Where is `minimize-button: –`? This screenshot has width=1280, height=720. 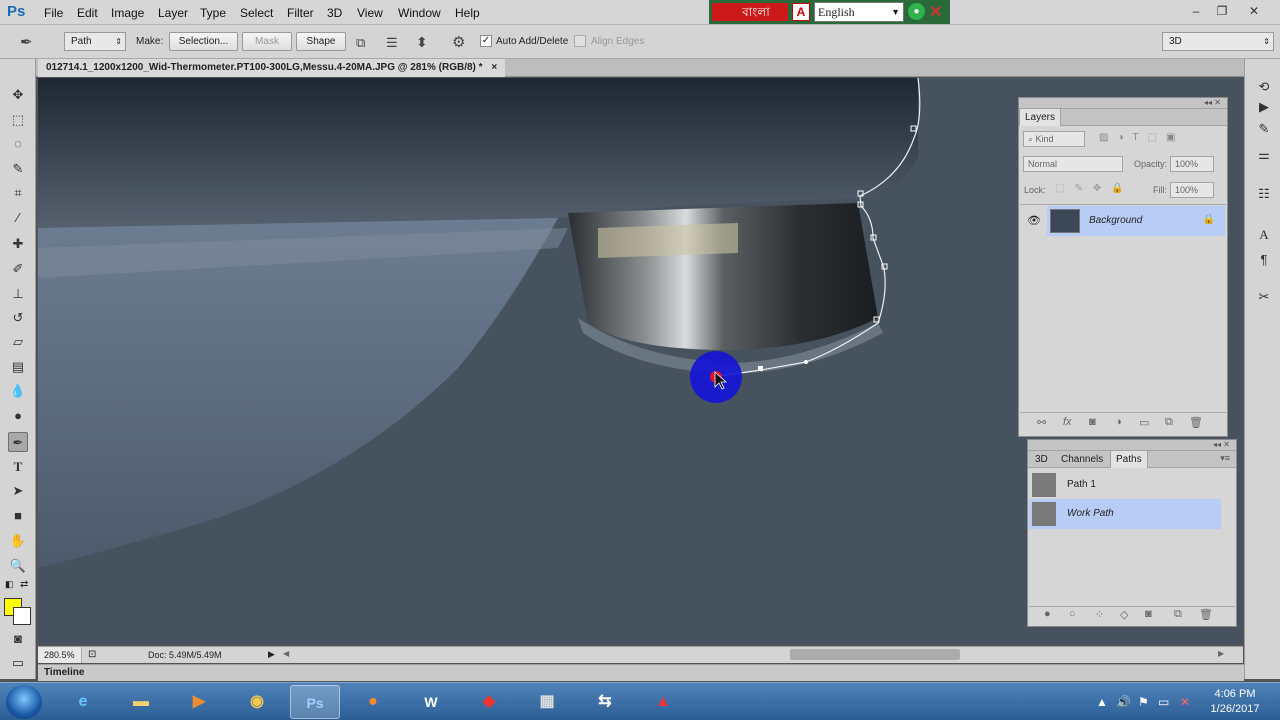 minimize-button: – is located at coordinates (1196, 11).